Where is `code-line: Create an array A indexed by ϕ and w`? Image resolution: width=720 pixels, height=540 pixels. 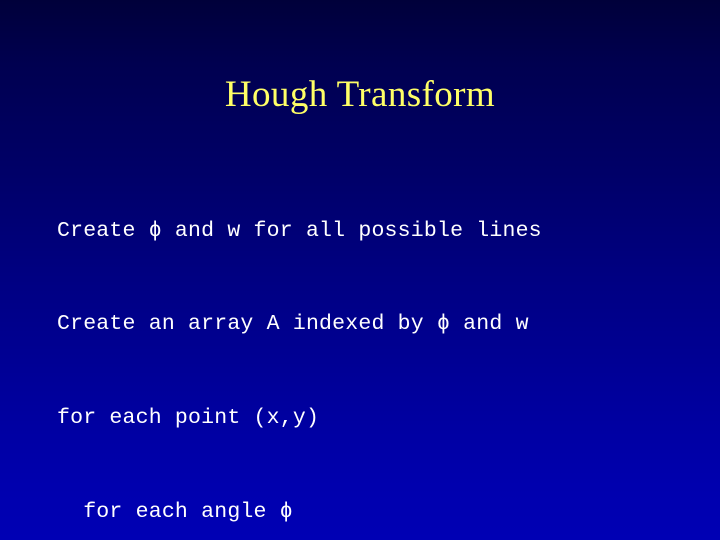 code-line: Create an array A indexed by ϕ and w is located at coordinates (293, 324).